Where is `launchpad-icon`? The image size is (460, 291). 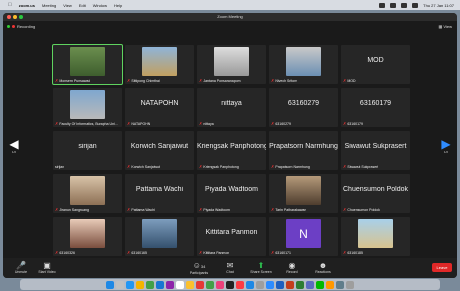
launchpad-icon is located at coordinates (120, 284).